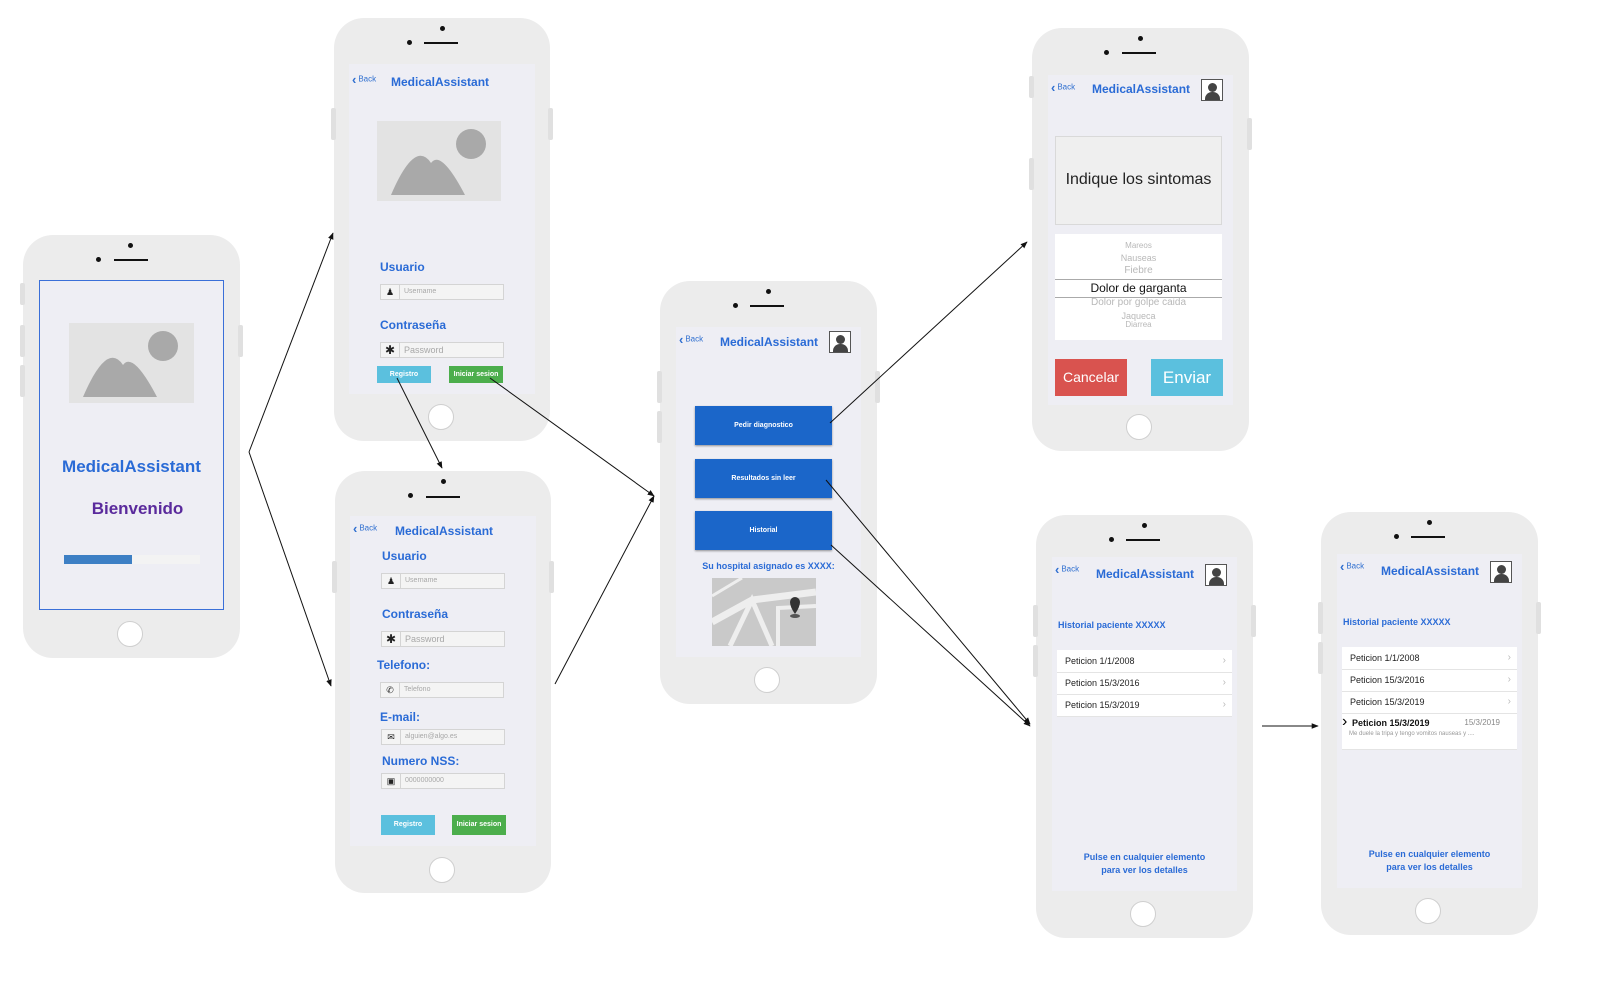 This screenshot has width=1599, height=984. I want to click on history-title: Historial paciente XXXXX, so click(1397, 622).